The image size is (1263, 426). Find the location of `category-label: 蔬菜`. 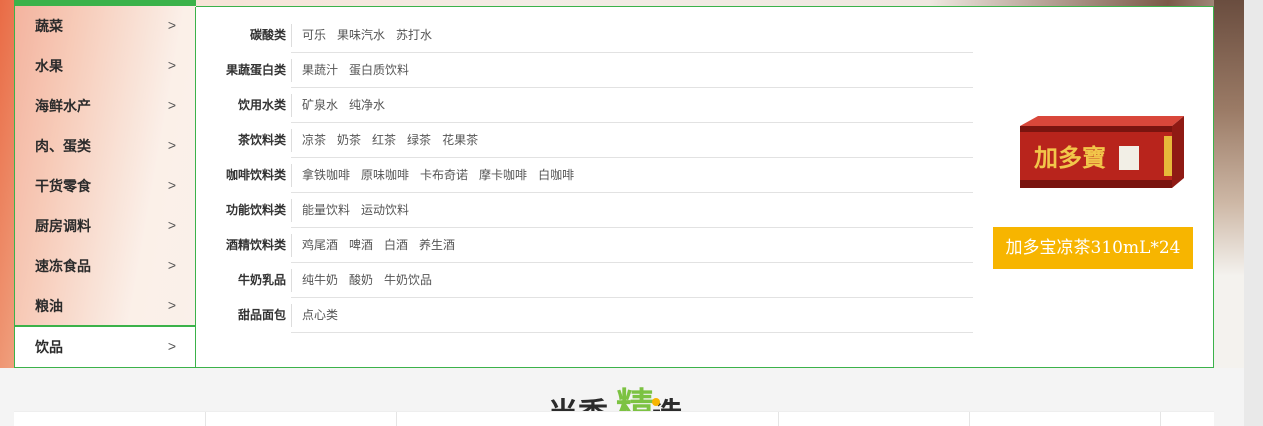

category-label: 蔬菜 is located at coordinates (49, 26).